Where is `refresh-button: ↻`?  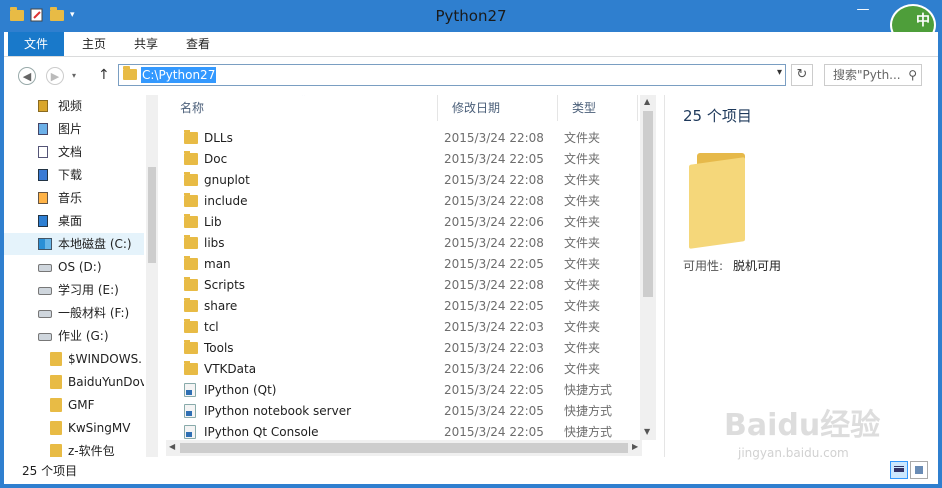
refresh-button: ↻ is located at coordinates (802, 75).